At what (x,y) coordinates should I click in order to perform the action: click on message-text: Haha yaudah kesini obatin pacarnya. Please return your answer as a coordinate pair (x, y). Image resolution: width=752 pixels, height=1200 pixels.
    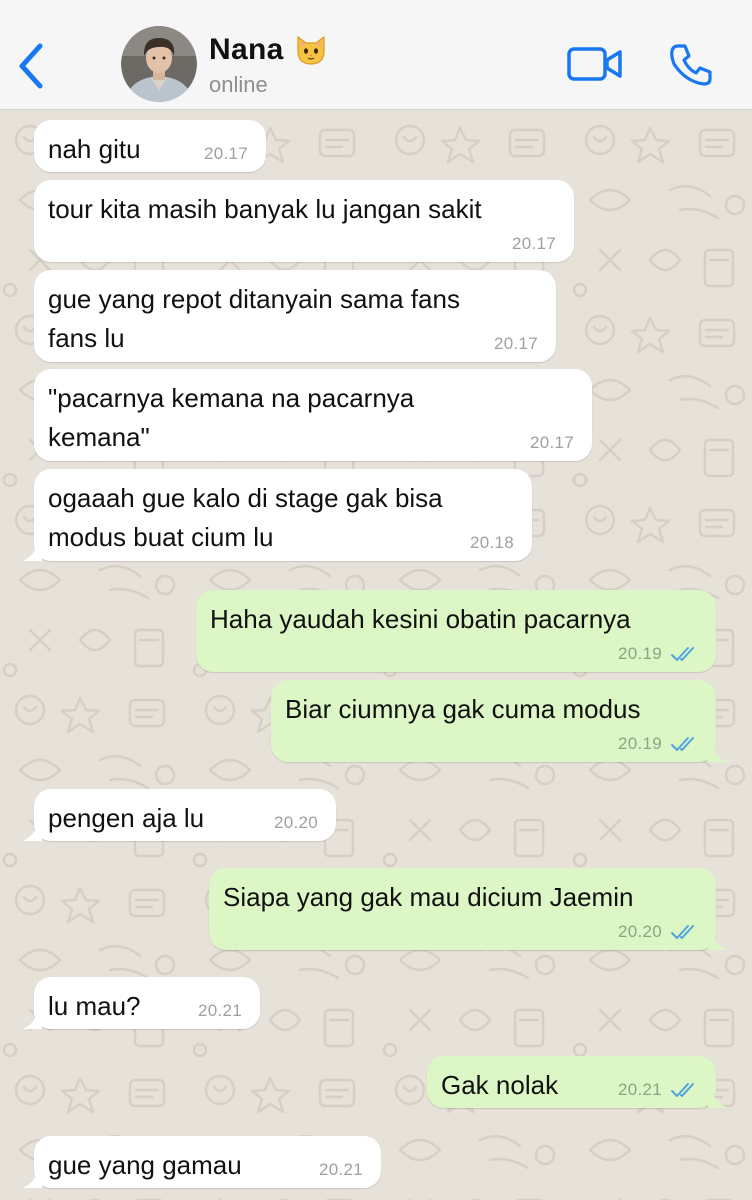
    Looking at the image, I should click on (420, 619).